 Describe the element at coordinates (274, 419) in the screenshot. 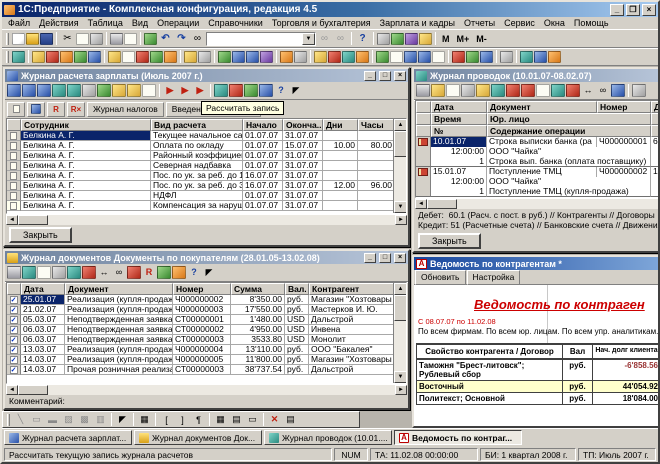

I see `hide-table-icon: ✕` at that location.